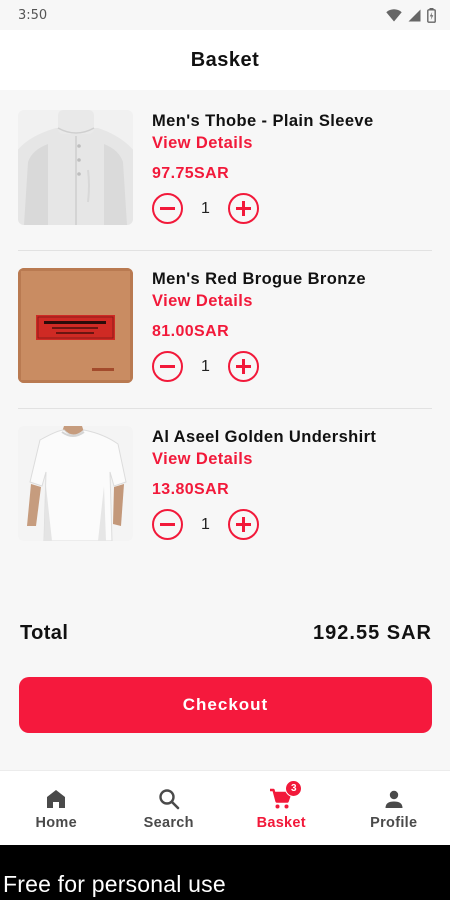 This screenshot has width=450, height=900. What do you see at coordinates (169, 799) in the screenshot?
I see `search-icon` at bounding box center [169, 799].